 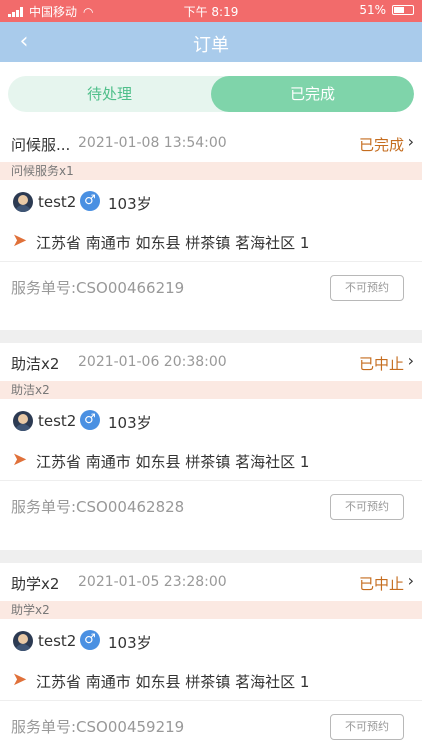 I want to click on order-number: 服务单号:CSO00466219, so click(x=98, y=288).